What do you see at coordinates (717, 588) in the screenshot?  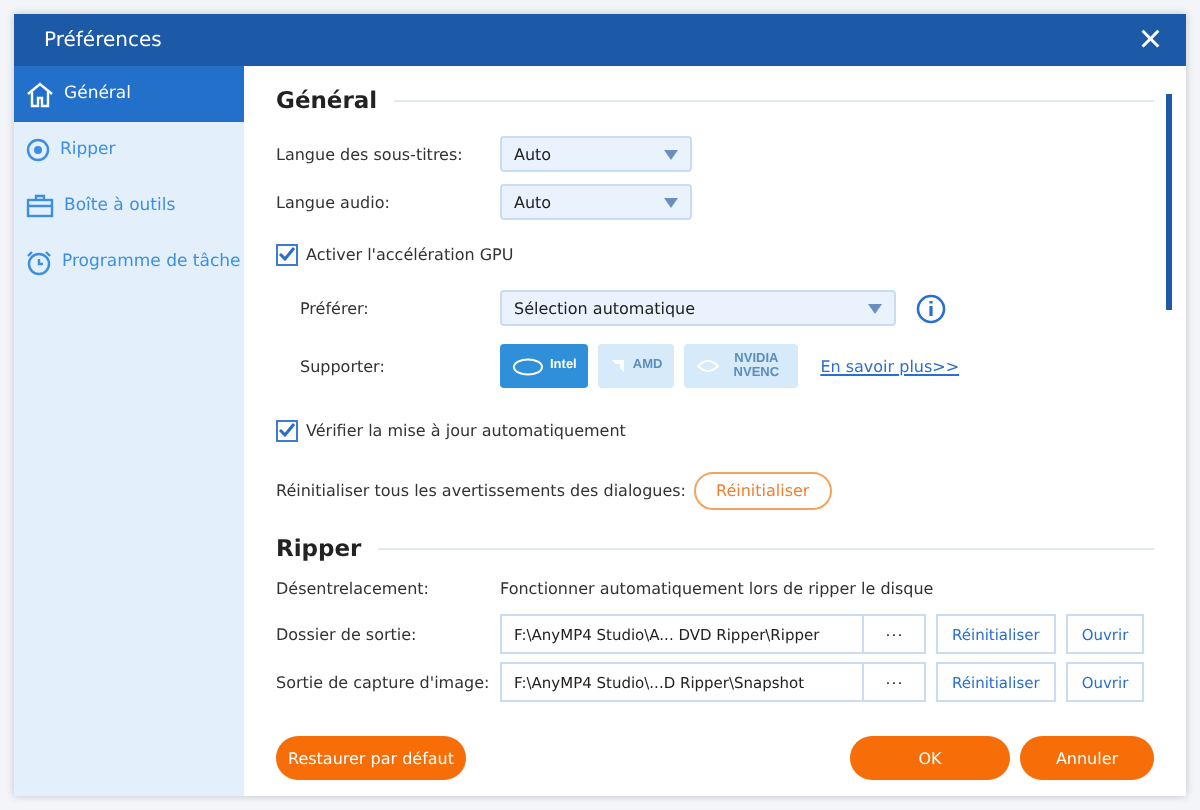 I see `field-value: Fonctionner automatiquement lors de ripper le disque` at bounding box center [717, 588].